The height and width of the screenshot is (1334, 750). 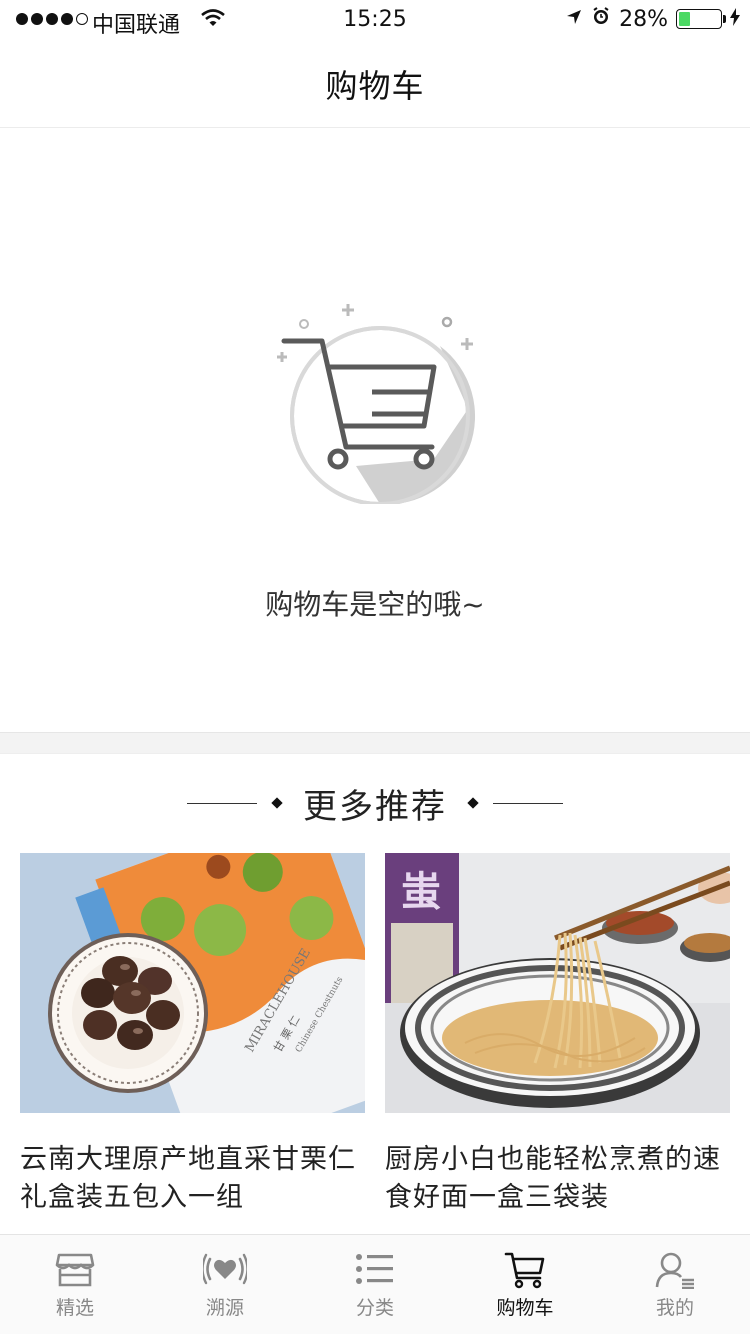 What do you see at coordinates (374, 1269) in the screenshot?
I see `list-icon` at bounding box center [374, 1269].